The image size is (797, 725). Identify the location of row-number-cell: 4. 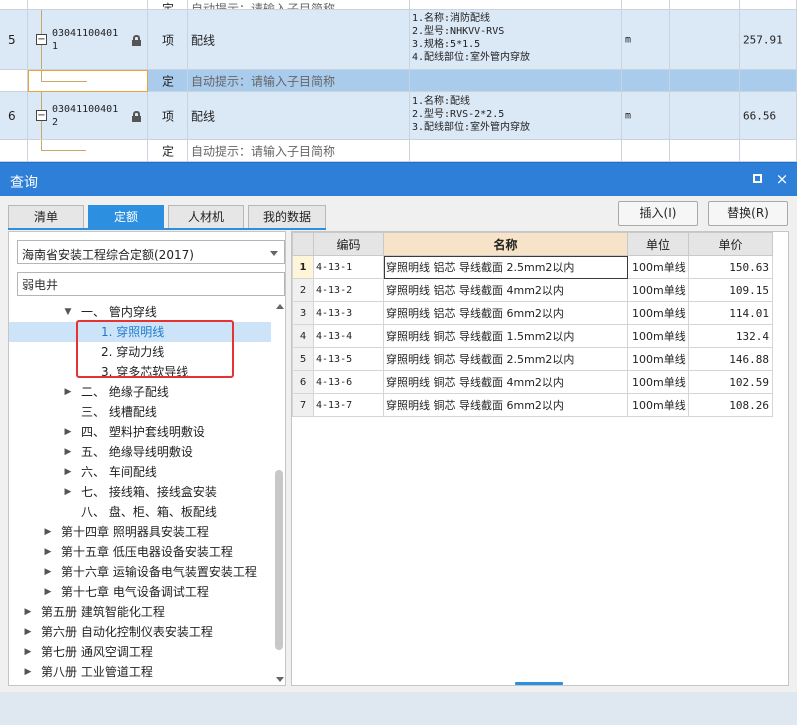
(303, 336).